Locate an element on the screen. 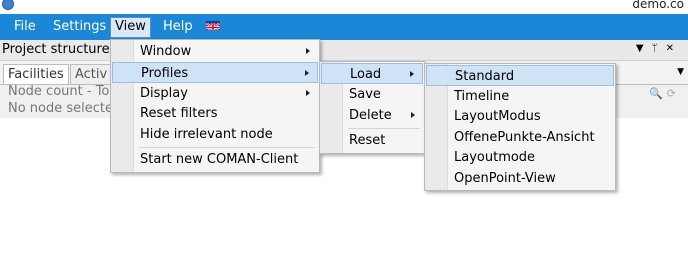  menu-item-reset: Reset is located at coordinates (372, 140).